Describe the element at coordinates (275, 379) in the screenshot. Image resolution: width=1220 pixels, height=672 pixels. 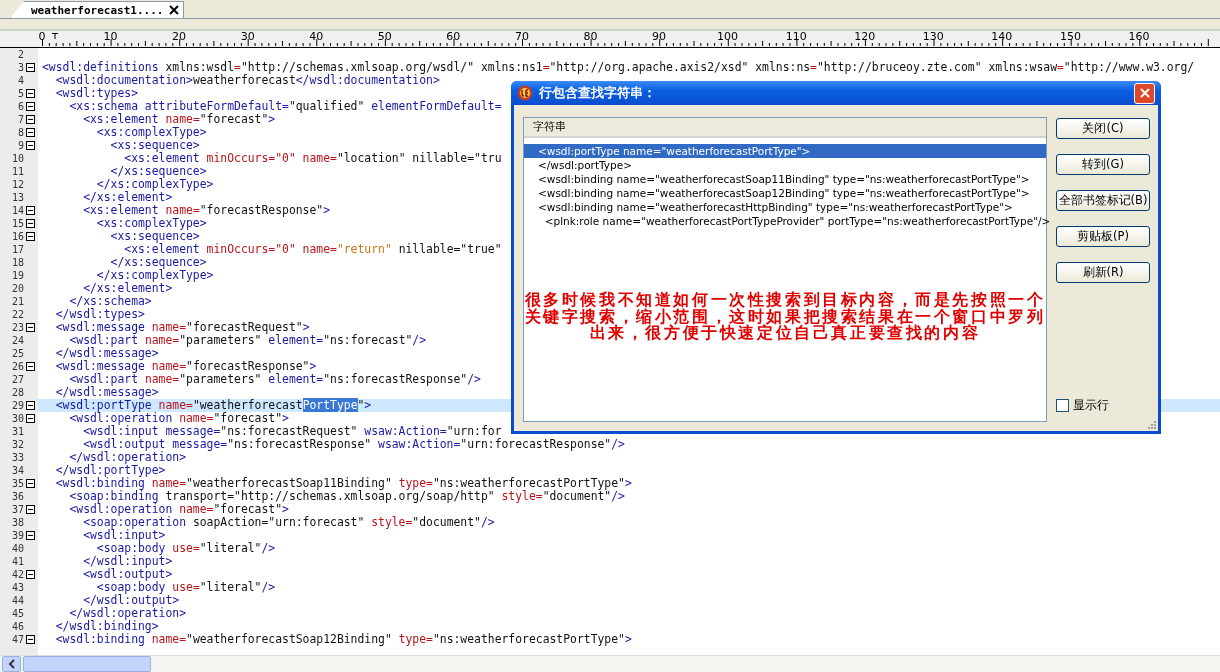
I see `code-line: <wsdl:part name="parameters" element="ns:forecastResponse"/>` at that location.